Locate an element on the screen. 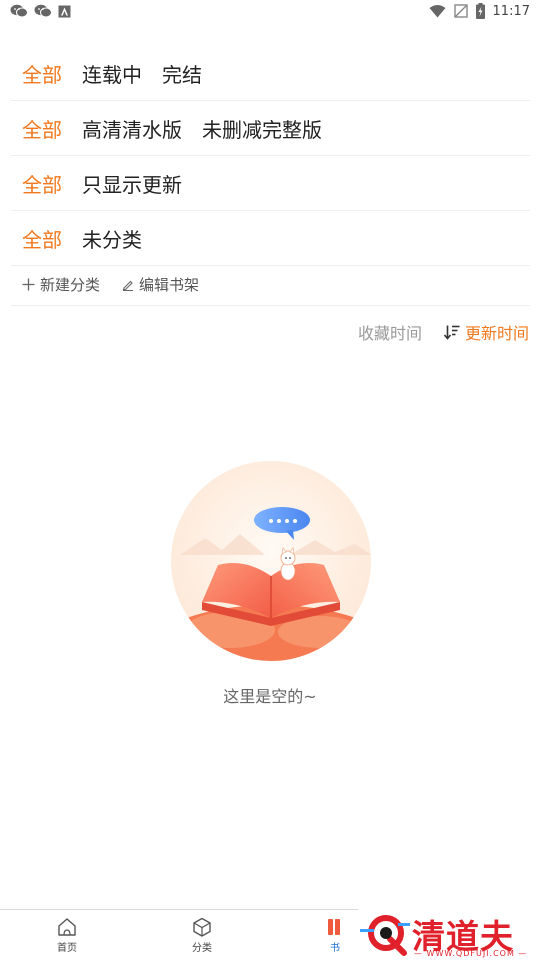 This screenshot has width=540, height=960. new-category-label: 新建分类 is located at coordinates (70, 285).